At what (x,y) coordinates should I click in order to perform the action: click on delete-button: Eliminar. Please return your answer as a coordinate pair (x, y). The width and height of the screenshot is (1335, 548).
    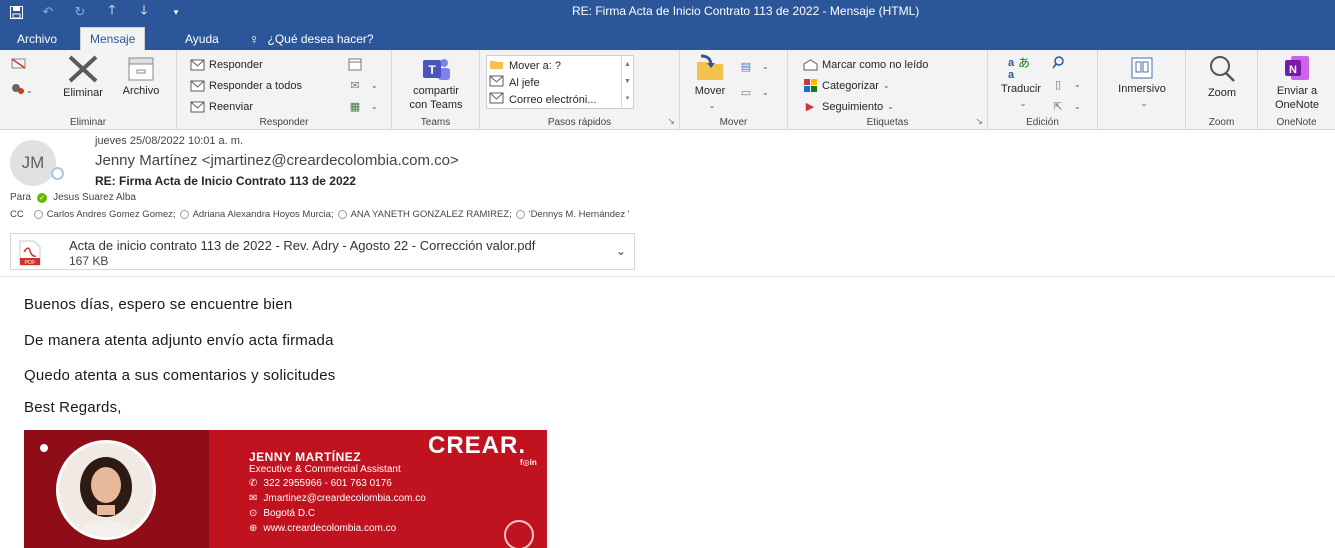
    Looking at the image, I should click on (83, 77).